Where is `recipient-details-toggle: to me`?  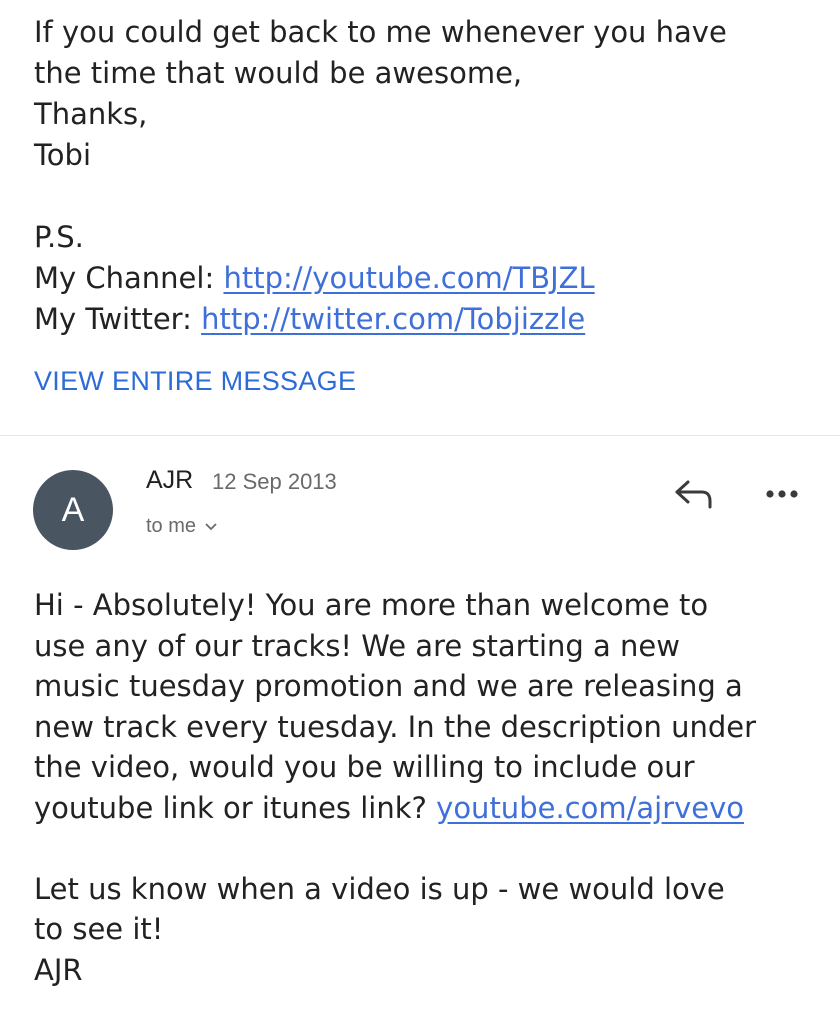 recipient-details-toggle: to me is located at coordinates (182, 526).